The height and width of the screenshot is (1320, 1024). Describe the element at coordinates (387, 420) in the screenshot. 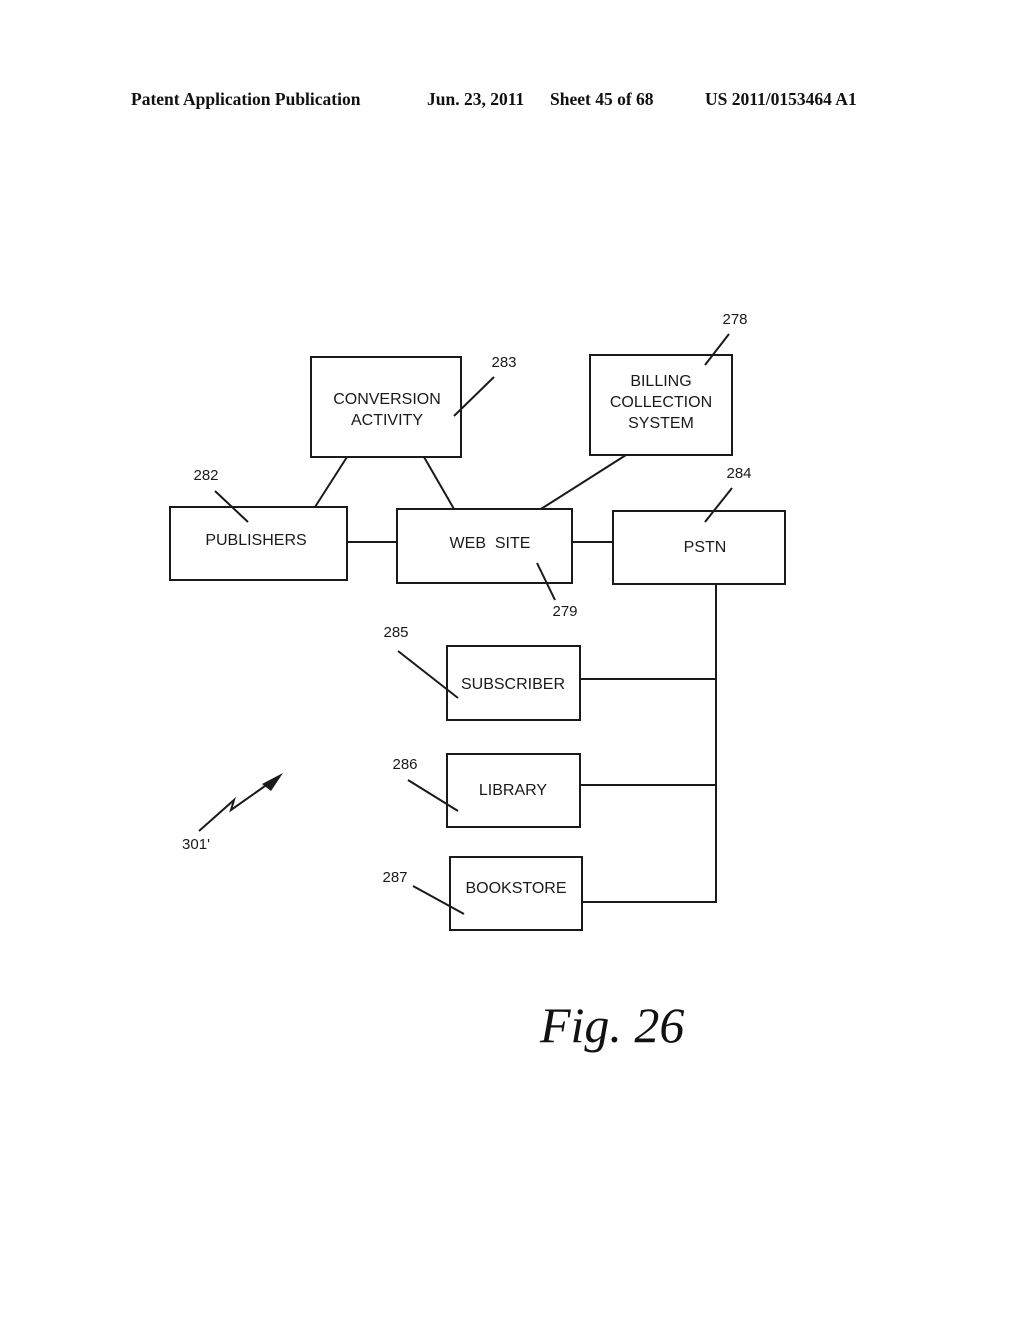

I see `box-label-line: ACTIVITY` at that location.